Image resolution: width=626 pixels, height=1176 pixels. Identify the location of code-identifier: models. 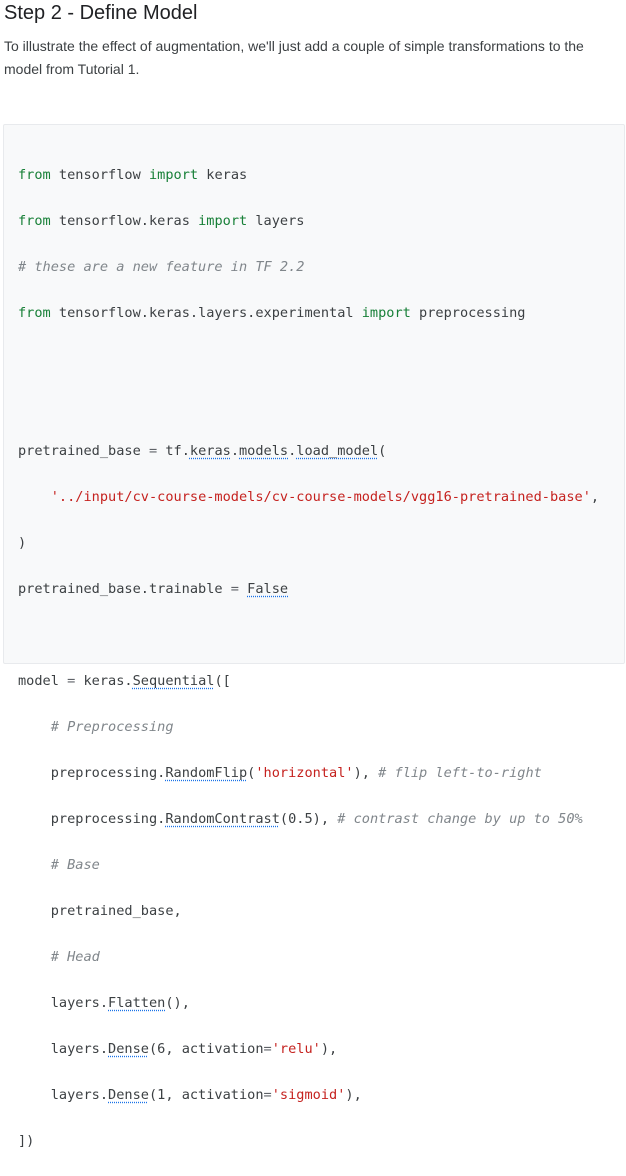
(264, 451).